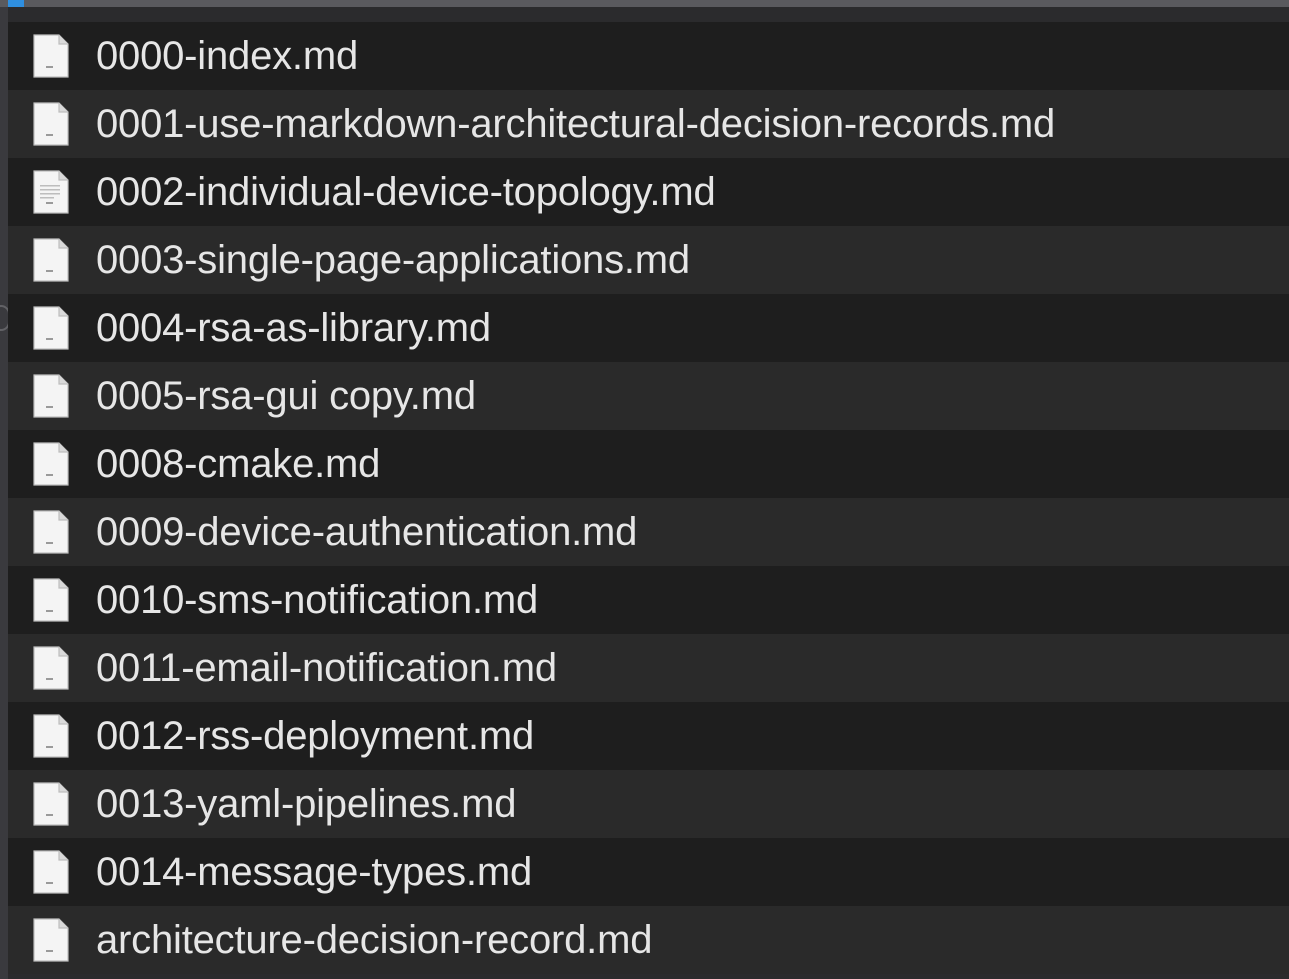 Image resolution: width=1289 pixels, height=979 pixels. What do you see at coordinates (367, 532) in the screenshot?
I see `file-name: 0009-device-authentication.md` at bounding box center [367, 532].